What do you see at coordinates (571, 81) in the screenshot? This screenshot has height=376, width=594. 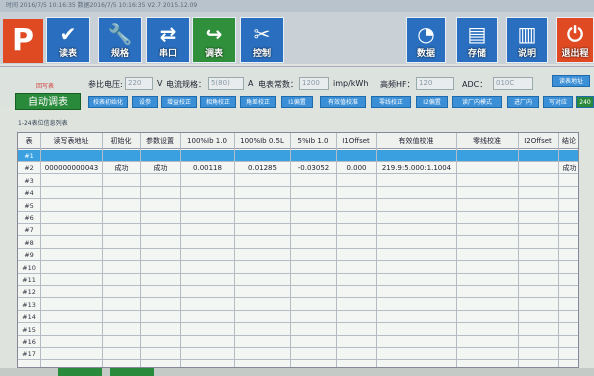 I see `read-address-button: 读表地址` at bounding box center [571, 81].